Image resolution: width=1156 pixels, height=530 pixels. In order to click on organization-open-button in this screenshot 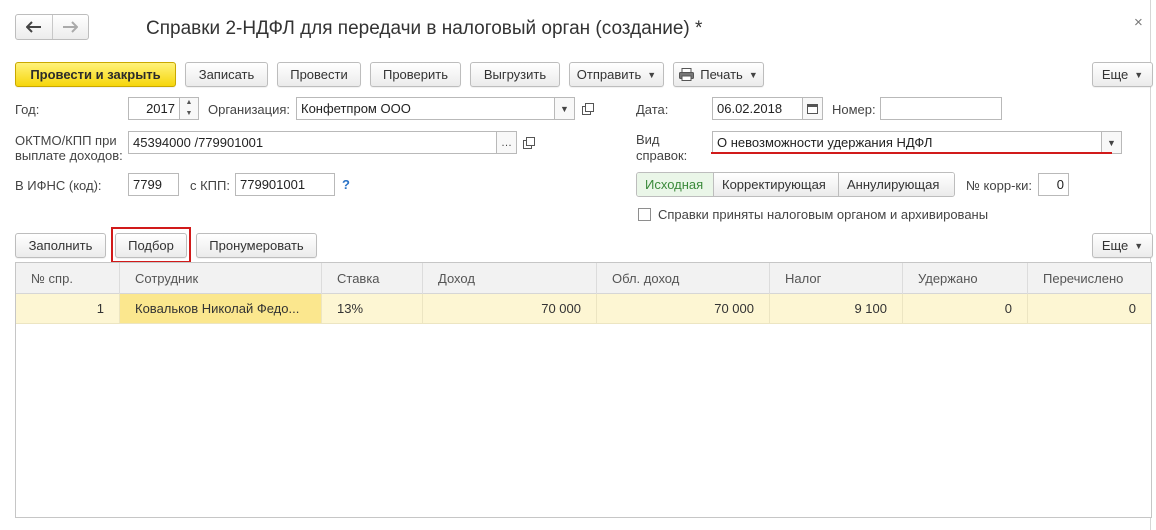, I will do `click(587, 108)`.